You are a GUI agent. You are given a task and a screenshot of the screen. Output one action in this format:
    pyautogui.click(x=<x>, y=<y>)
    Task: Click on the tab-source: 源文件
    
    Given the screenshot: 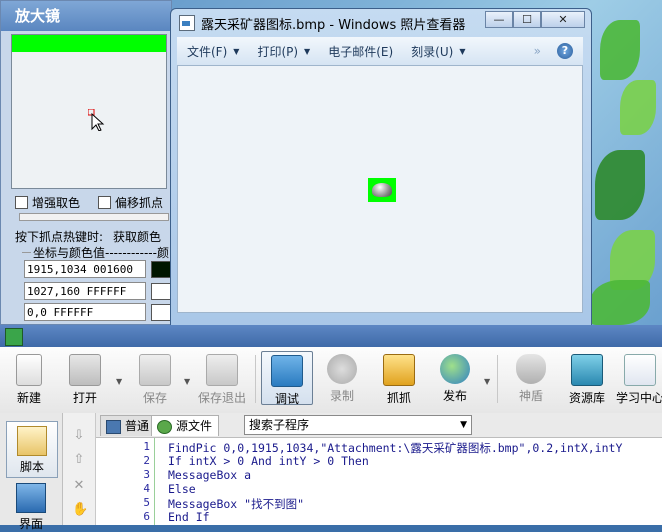 What is the action you would take?
    pyautogui.click(x=185, y=425)
    